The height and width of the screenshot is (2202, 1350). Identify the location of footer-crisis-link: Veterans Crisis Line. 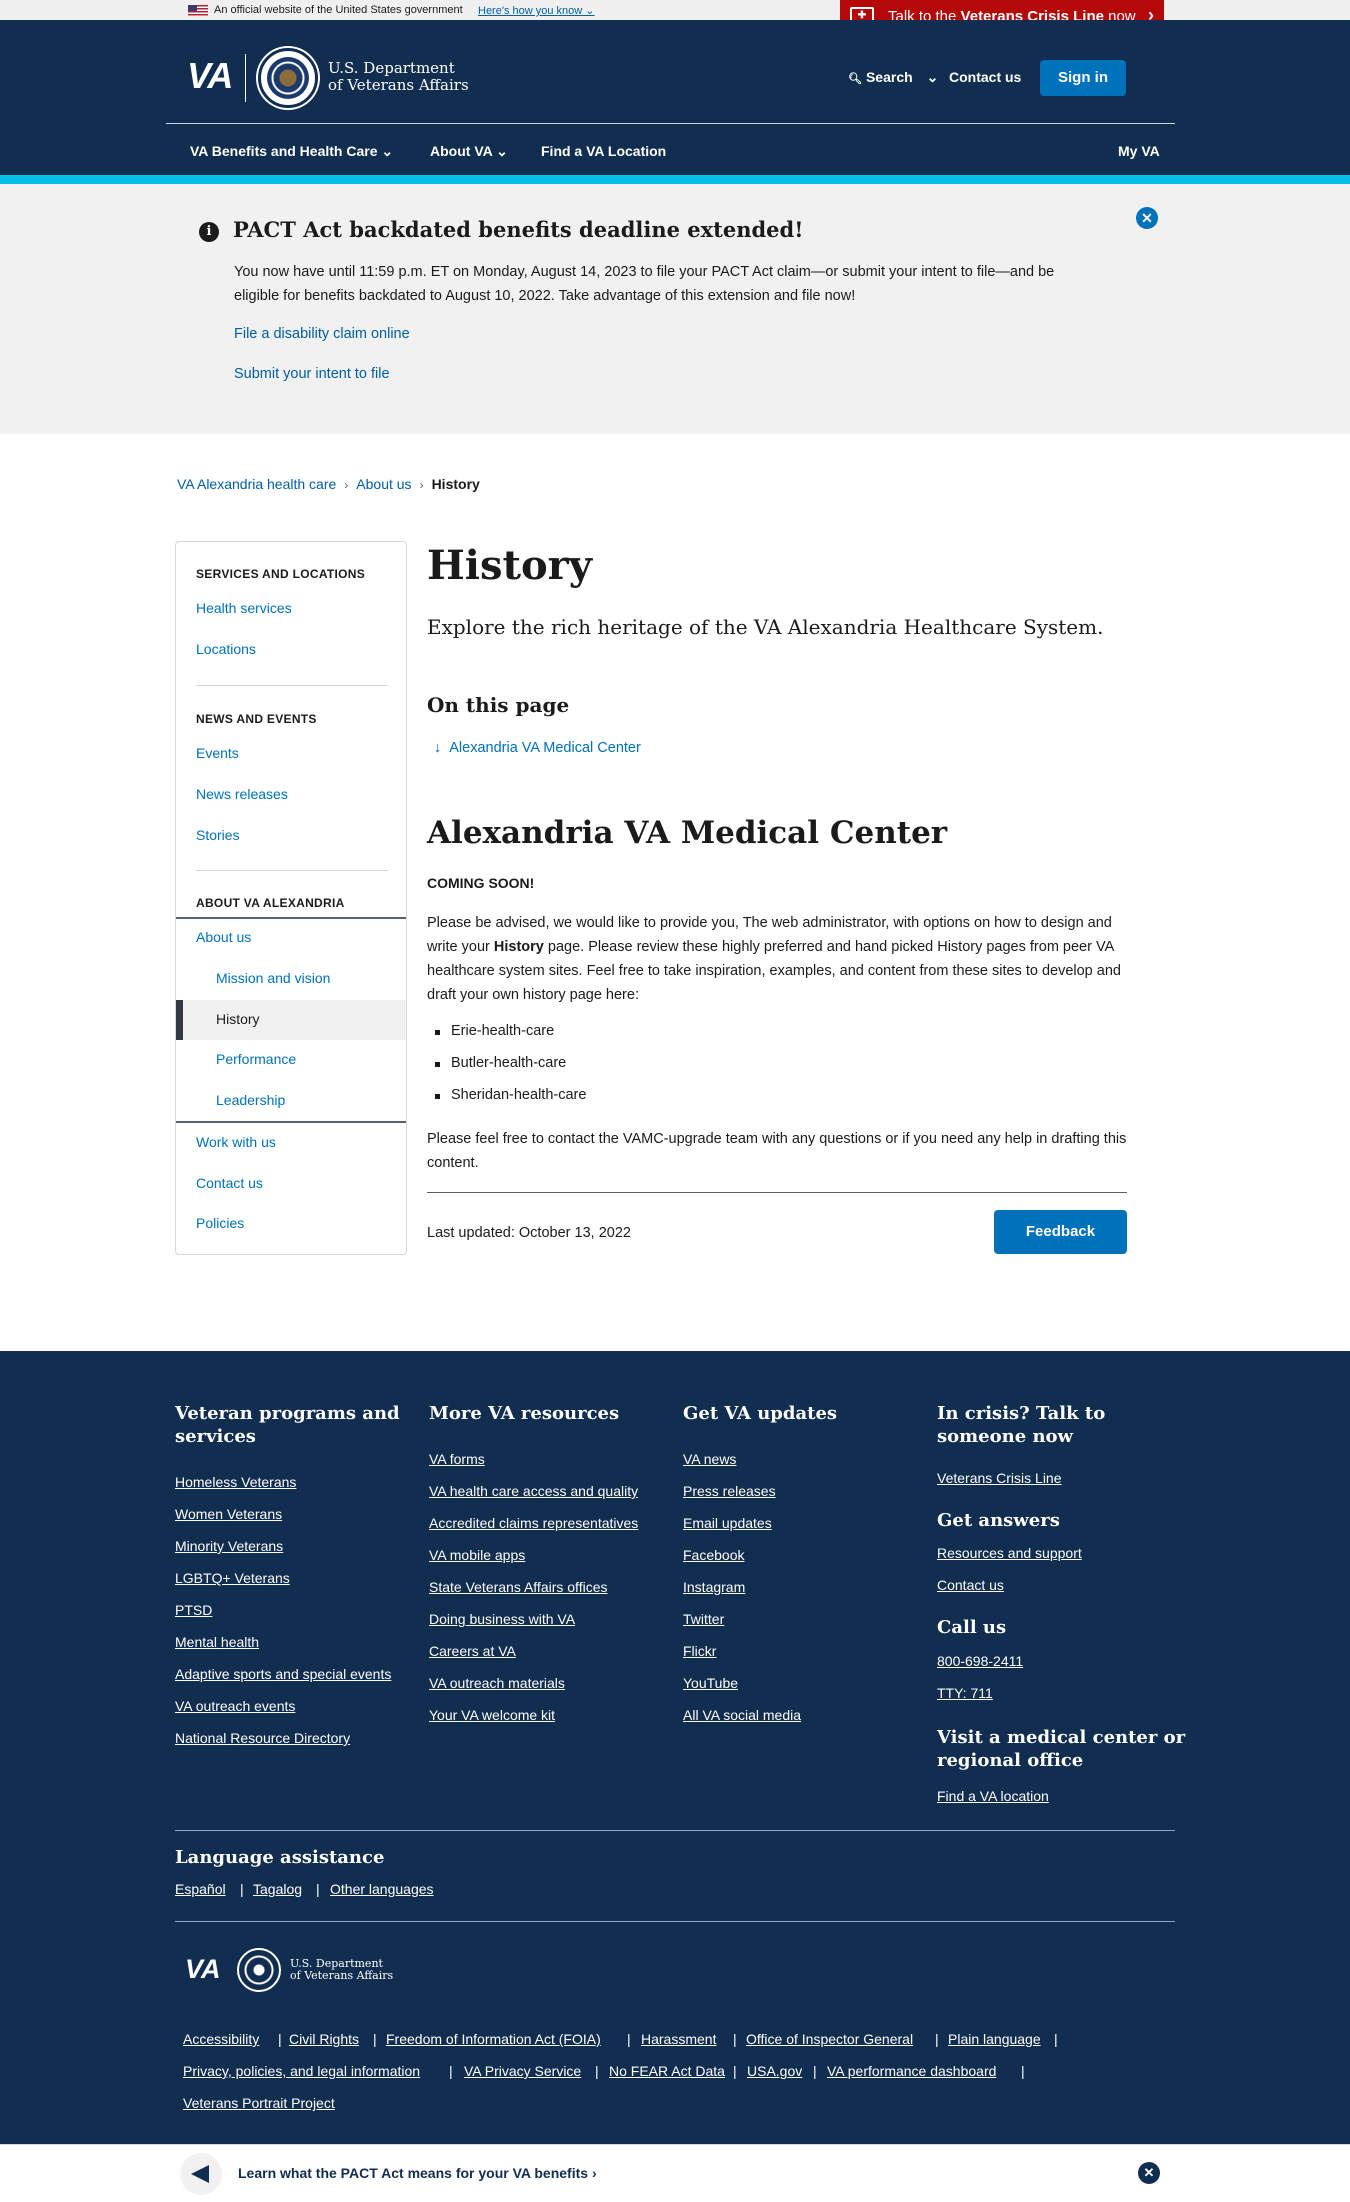
(999, 1478).